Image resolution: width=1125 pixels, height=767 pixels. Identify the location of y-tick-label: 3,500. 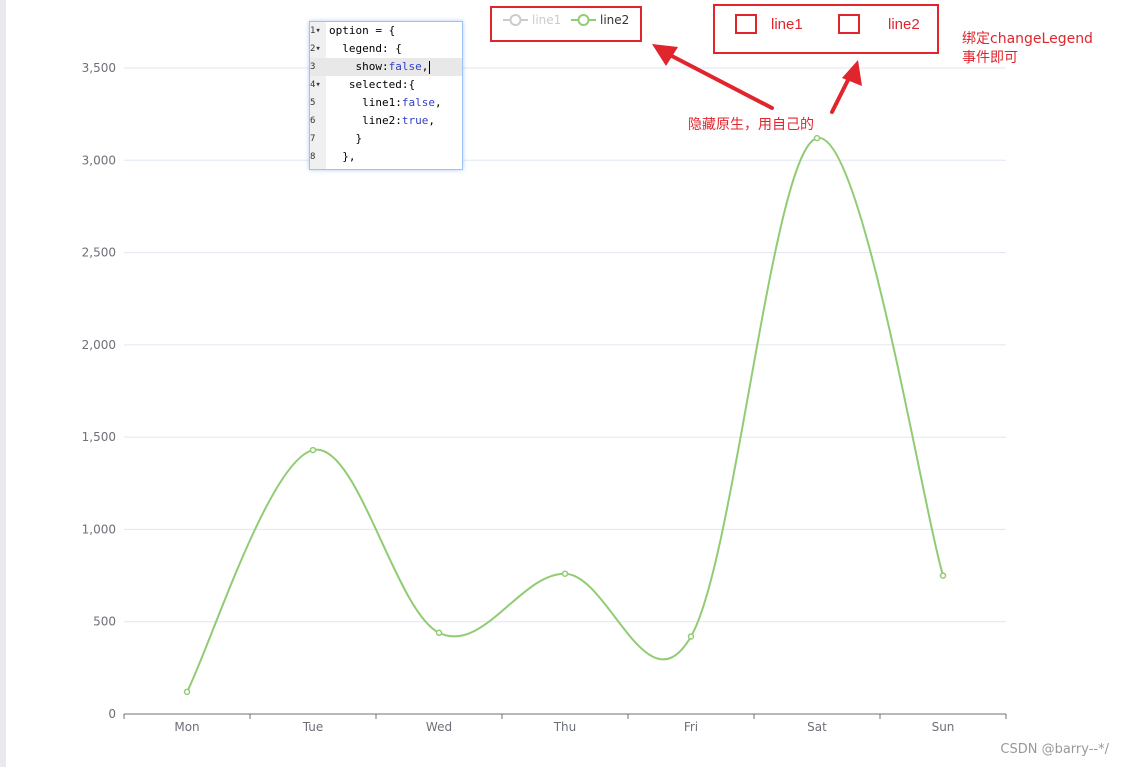
(99, 68).